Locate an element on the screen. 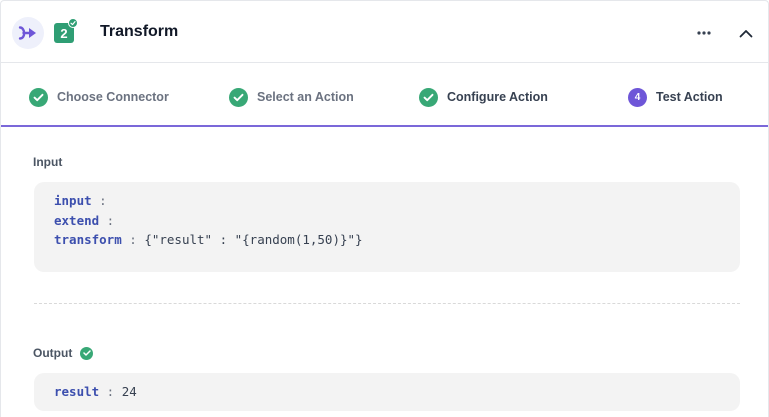 The width and height of the screenshot is (769, 417). step-test-action: 4 Test Action is located at coordinates (675, 97).